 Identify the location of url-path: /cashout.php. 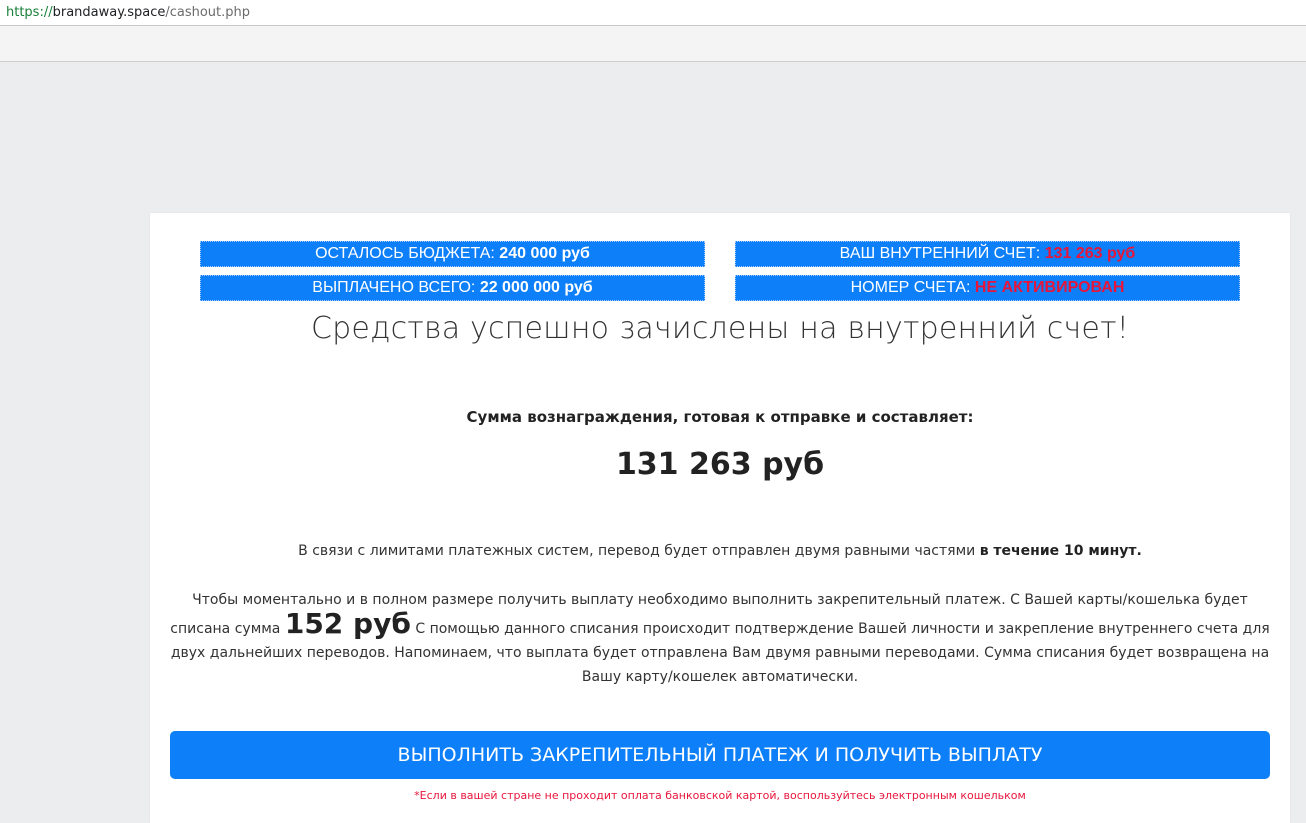
(208, 12).